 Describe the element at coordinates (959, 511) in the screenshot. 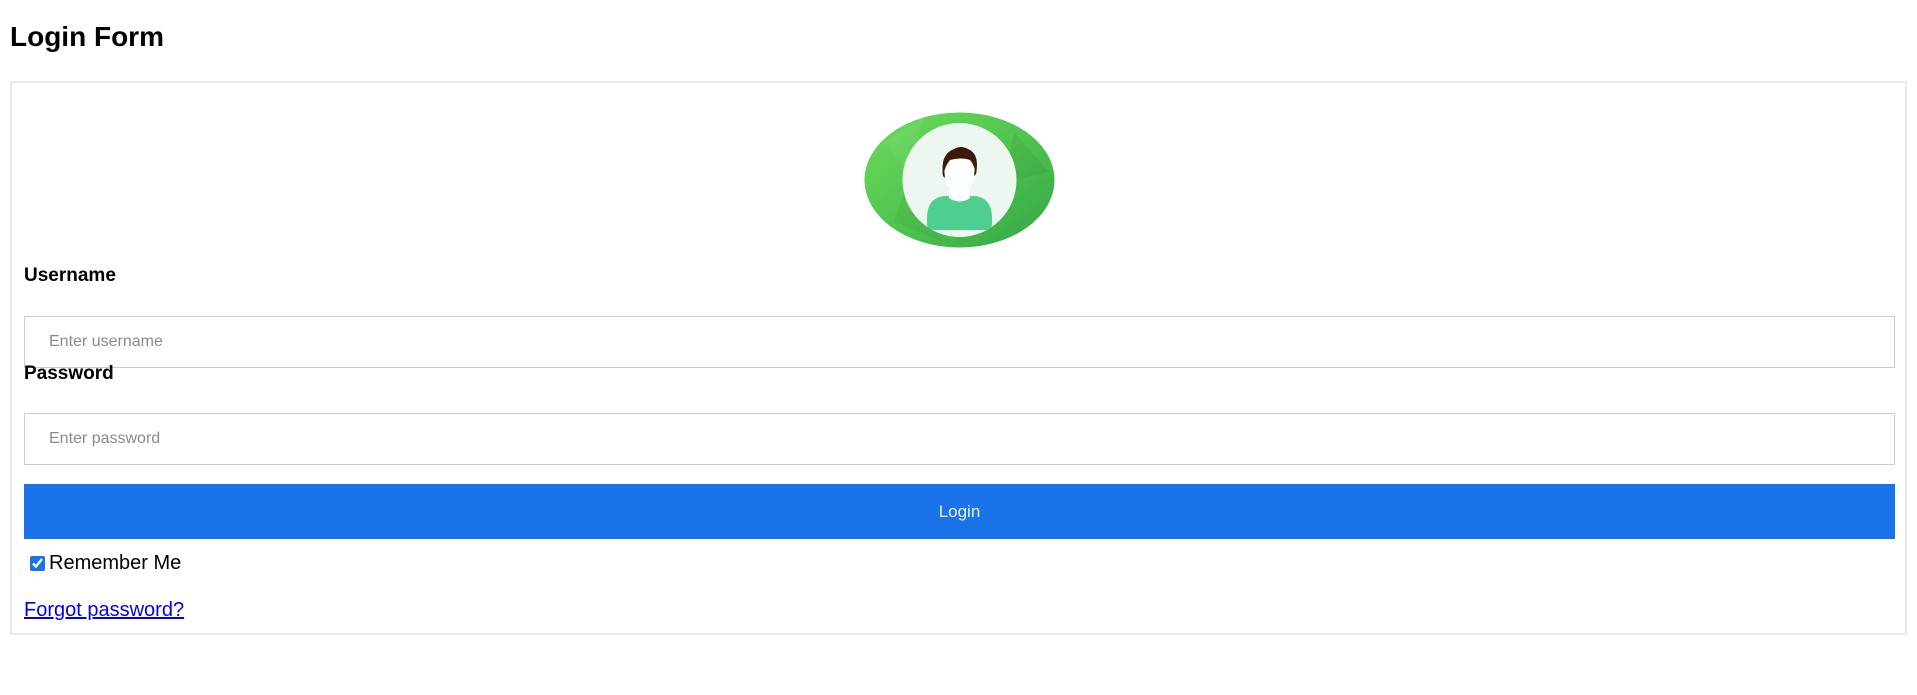

I see `login-button: Login` at that location.